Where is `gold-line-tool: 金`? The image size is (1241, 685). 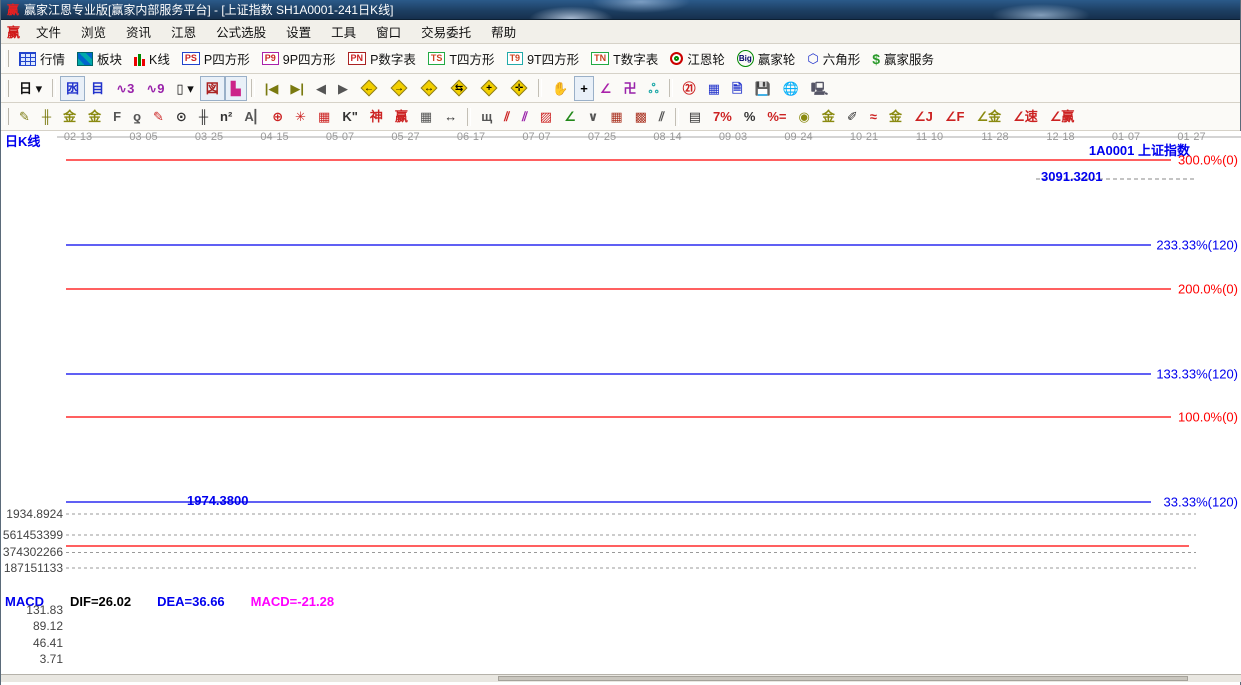
gold-line-tool: 金 is located at coordinates (828, 116).